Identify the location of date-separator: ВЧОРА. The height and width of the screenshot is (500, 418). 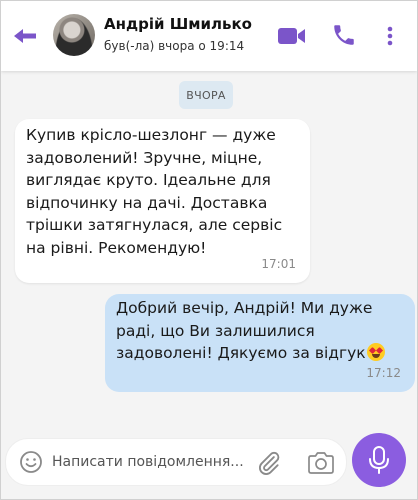
(206, 95).